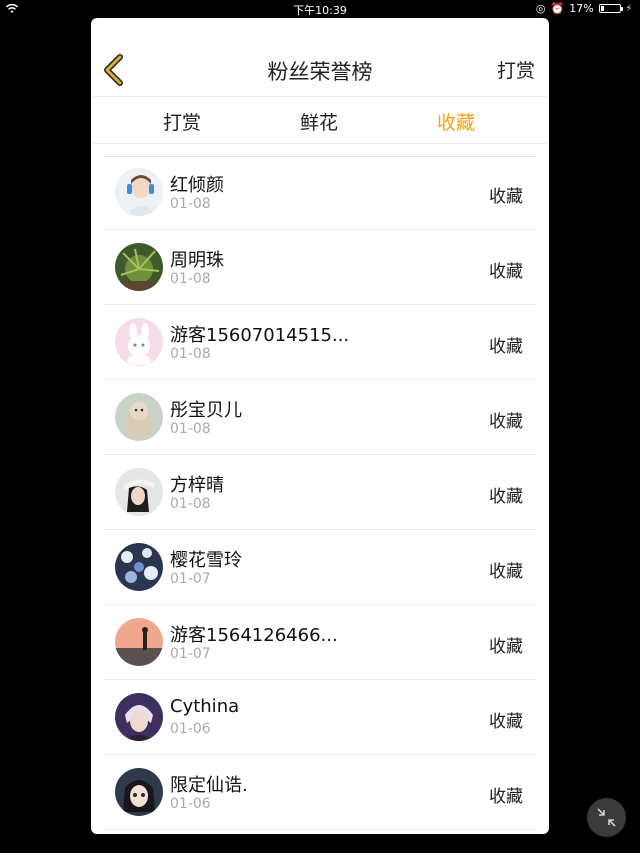  I want to click on fan-name: 方梓晴, so click(197, 485).